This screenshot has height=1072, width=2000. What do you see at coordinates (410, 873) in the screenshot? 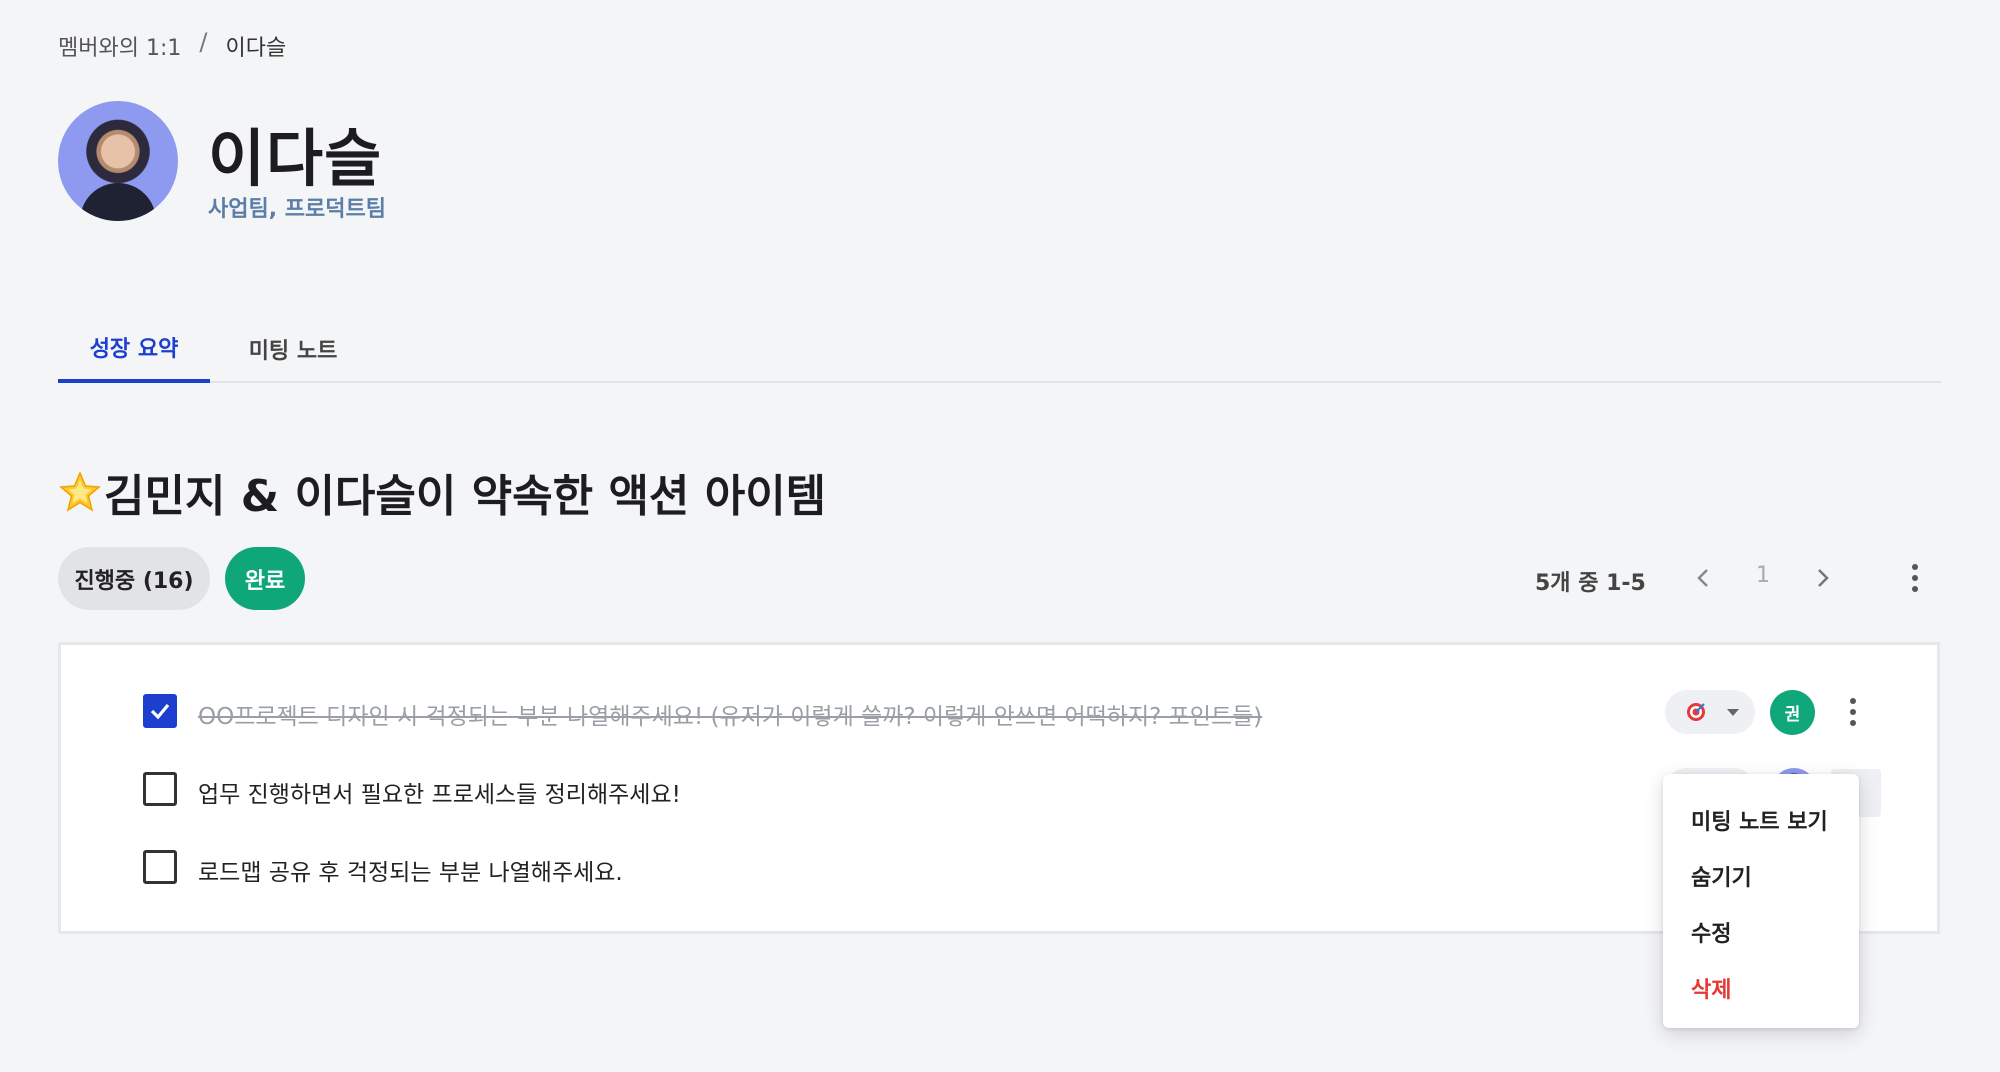
I see `item-text: 로드맵 공유 후 걱정되는 부분 나열해주세요.` at bounding box center [410, 873].